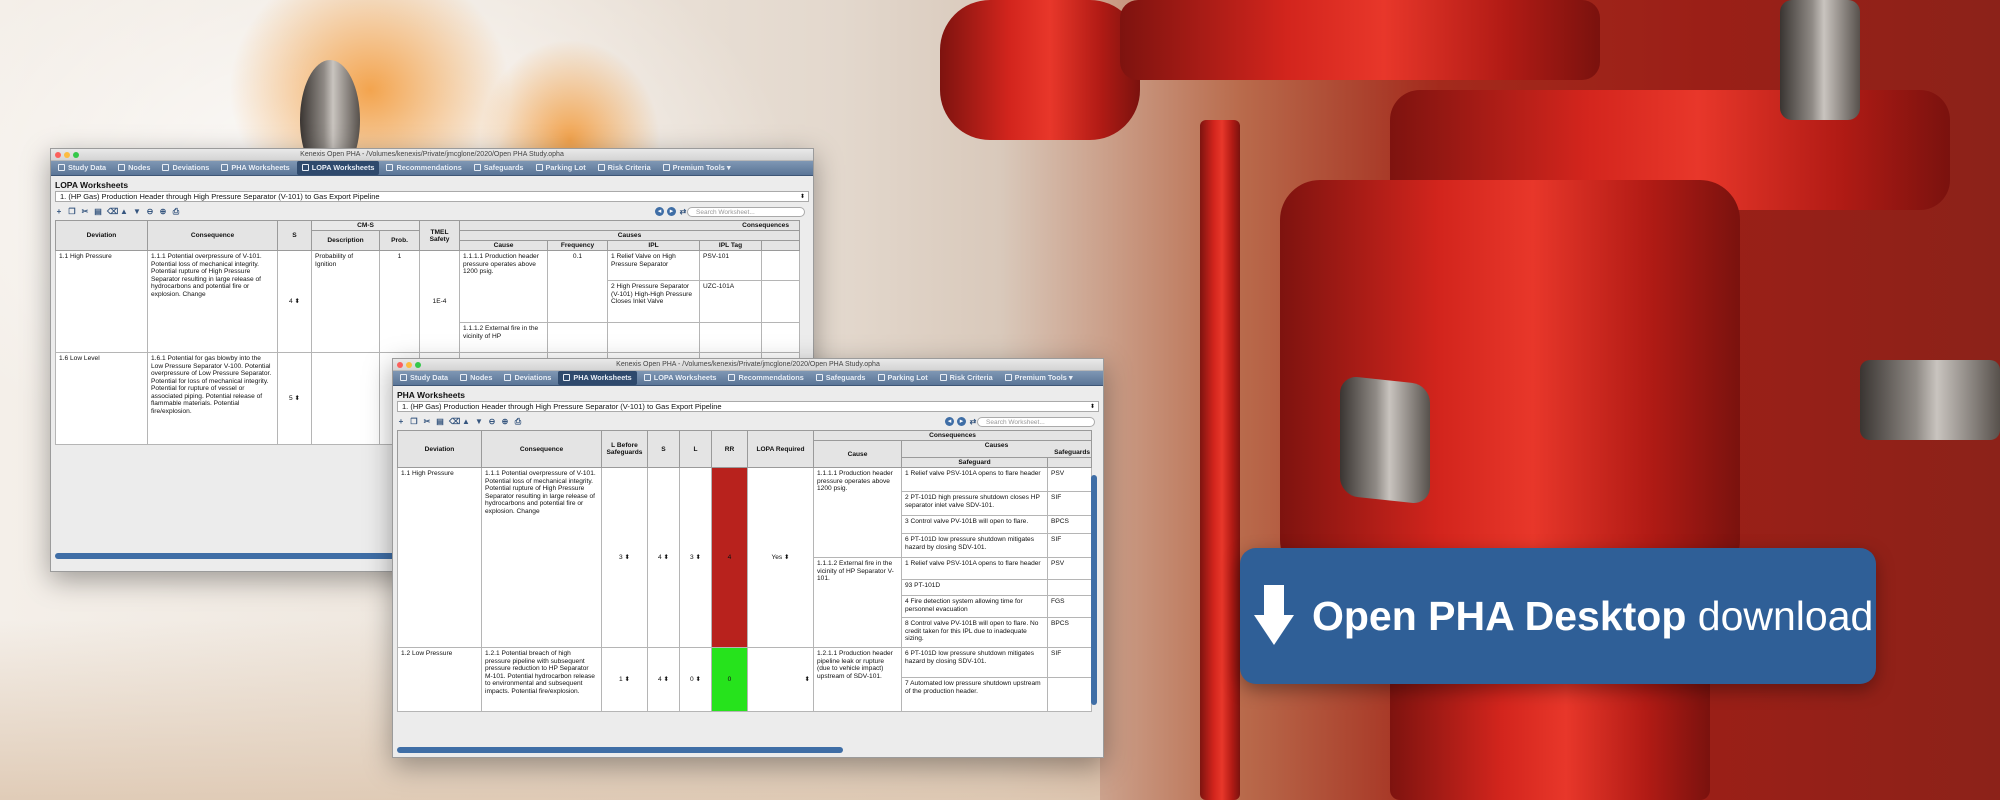 The width and height of the screenshot is (2000, 800). What do you see at coordinates (400, 365) in the screenshot?
I see `close-button` at bounding box center [400, 365].